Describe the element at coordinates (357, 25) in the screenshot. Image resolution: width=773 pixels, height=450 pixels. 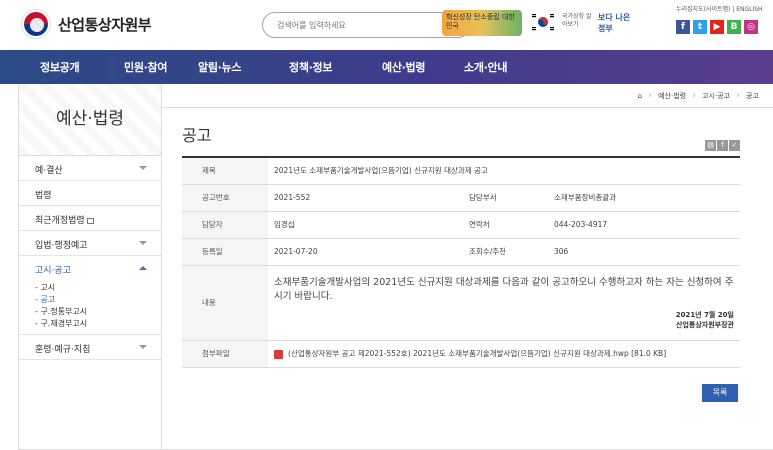
I see `search-input` at that location.